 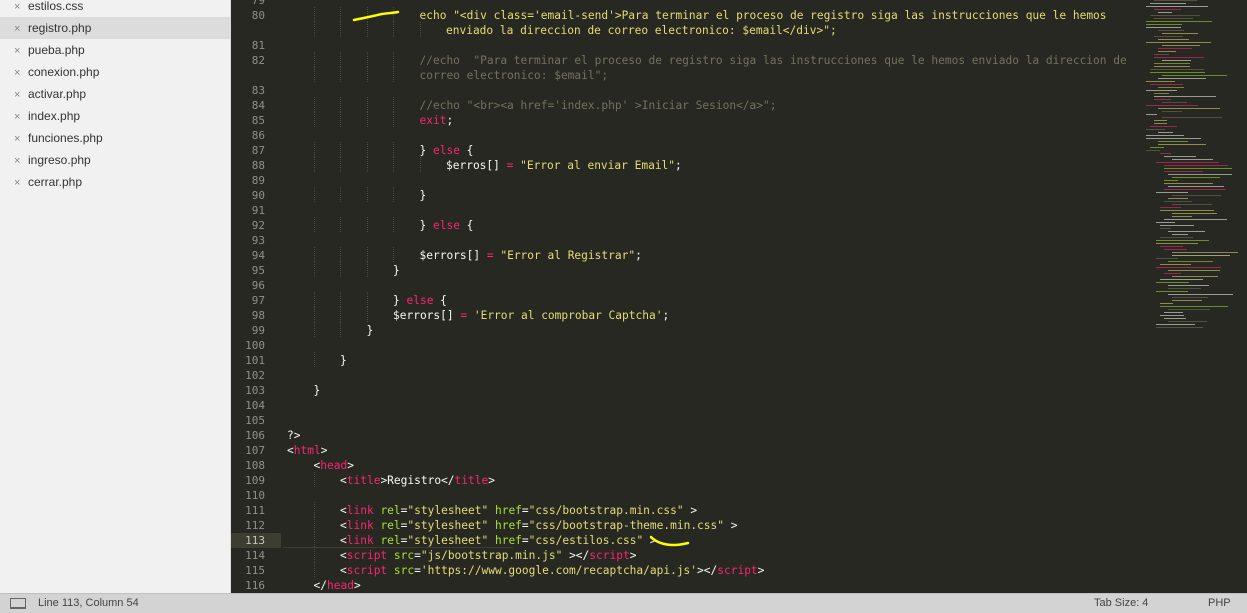 What do you see at coordinates (18, 603) in the screenshot?
I see `console-icon` at bounding box center [18, 603].